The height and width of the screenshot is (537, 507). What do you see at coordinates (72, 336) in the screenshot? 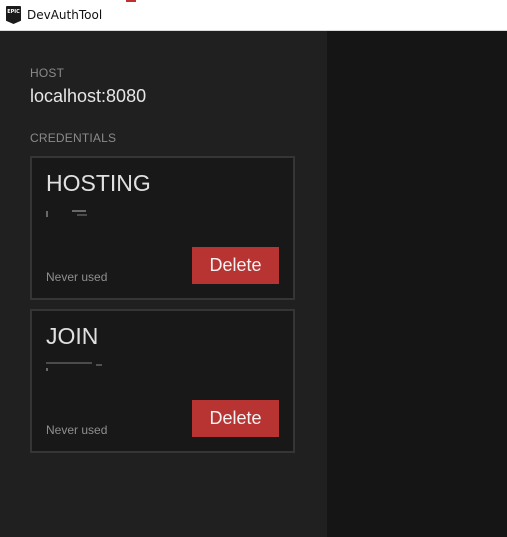
I see `credential-name: JOIN` at bounding box center [72, 336].